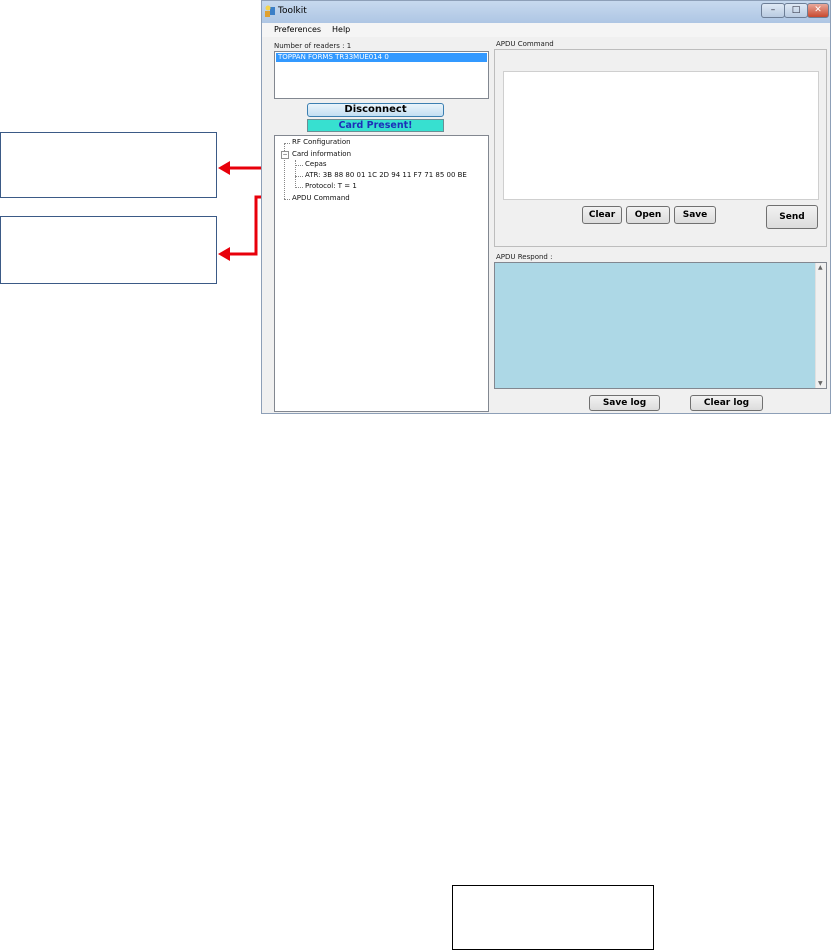 This screenshot has width=833, height=952. Describe the element at coordinates (773, 10) in the screenshot. I see `minimize-button: –` at that location.